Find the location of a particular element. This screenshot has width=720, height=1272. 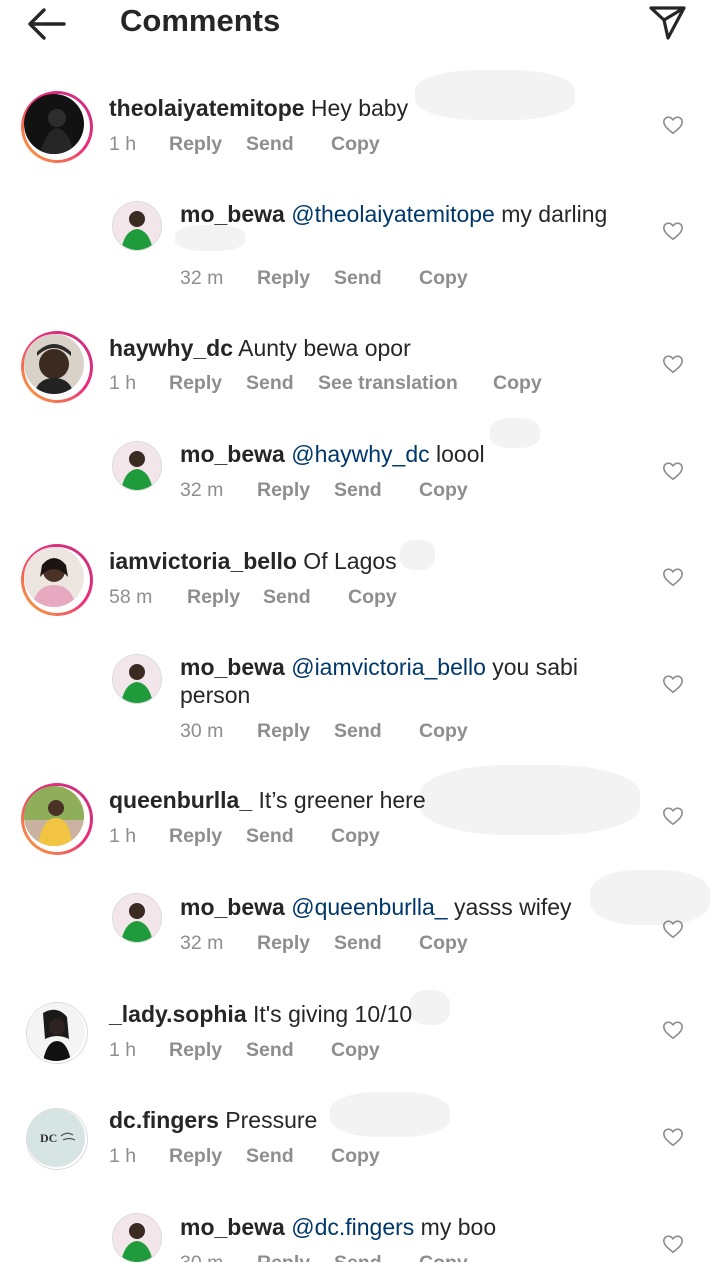

avatar: DC is located at coordinates (57, 1139).